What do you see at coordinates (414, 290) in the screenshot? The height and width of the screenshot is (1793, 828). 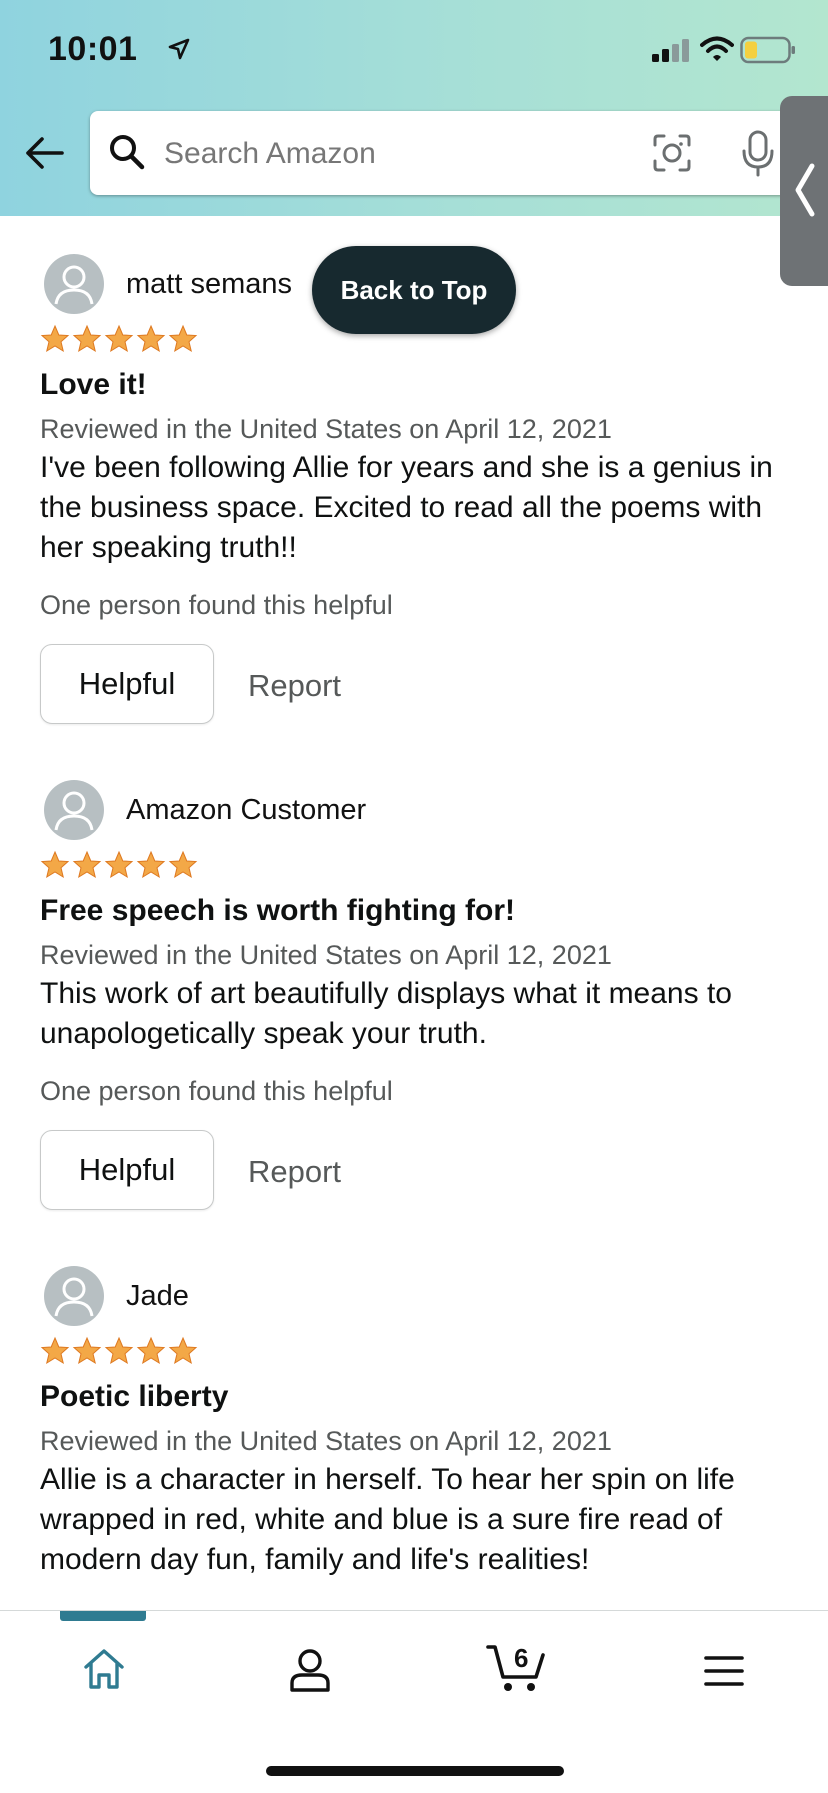 I see `back-to-top-button: Back to Top` at bounding box center [414, 290].